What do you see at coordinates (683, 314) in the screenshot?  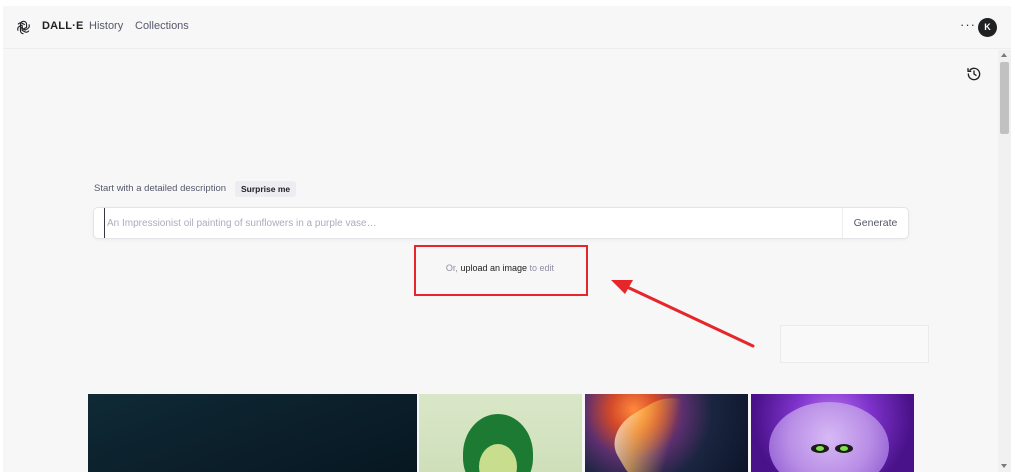 I see `annotation-arrow-icon` at bounding box center [683, 314].